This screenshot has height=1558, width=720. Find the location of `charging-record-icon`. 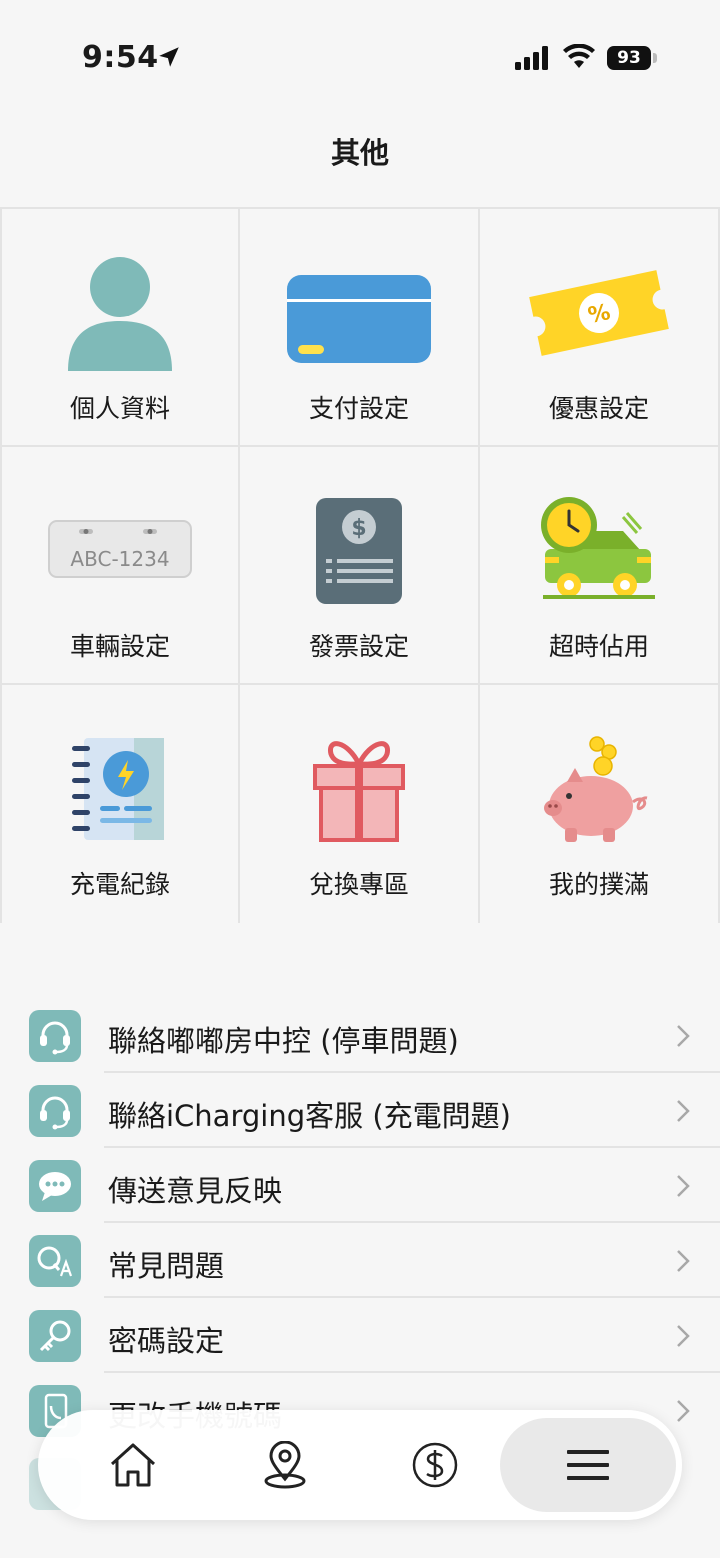

charging-record-icon is located at coordinates (120, 789).